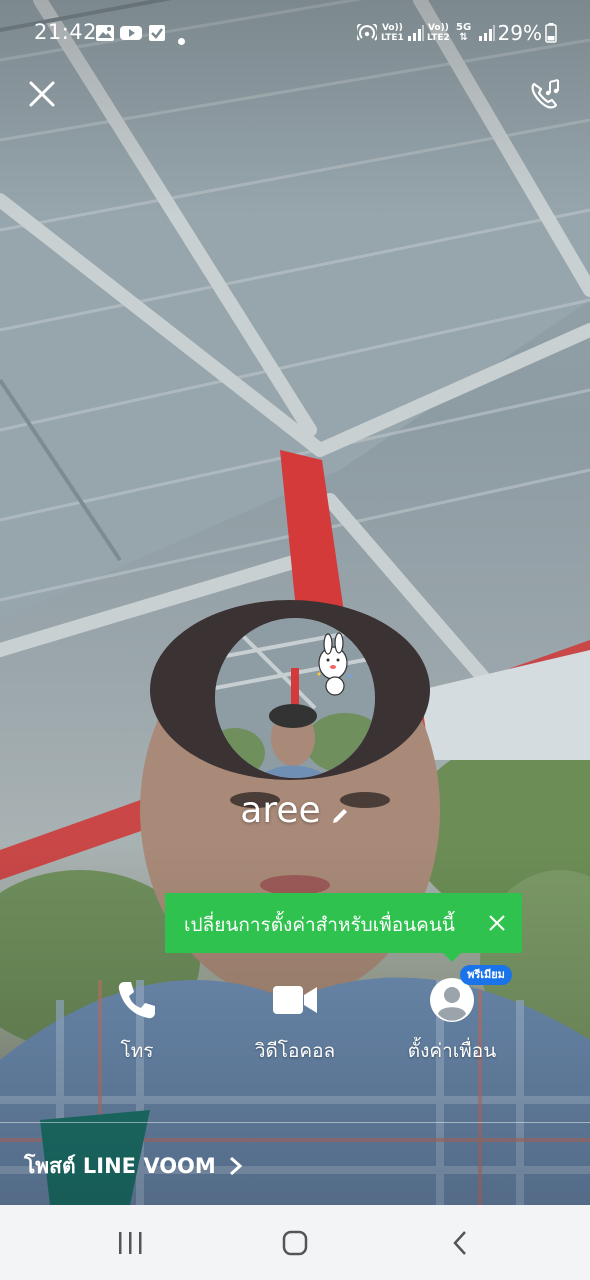 This screenshot has width=590, height=1280. What do you see at coordinates (295, 34) in the screenshot?
I see `status-bar: 21:42 Vo)) LTE1 Vo)) LTE2 5G ⇅ 29%` at bounding box center [295, 34].